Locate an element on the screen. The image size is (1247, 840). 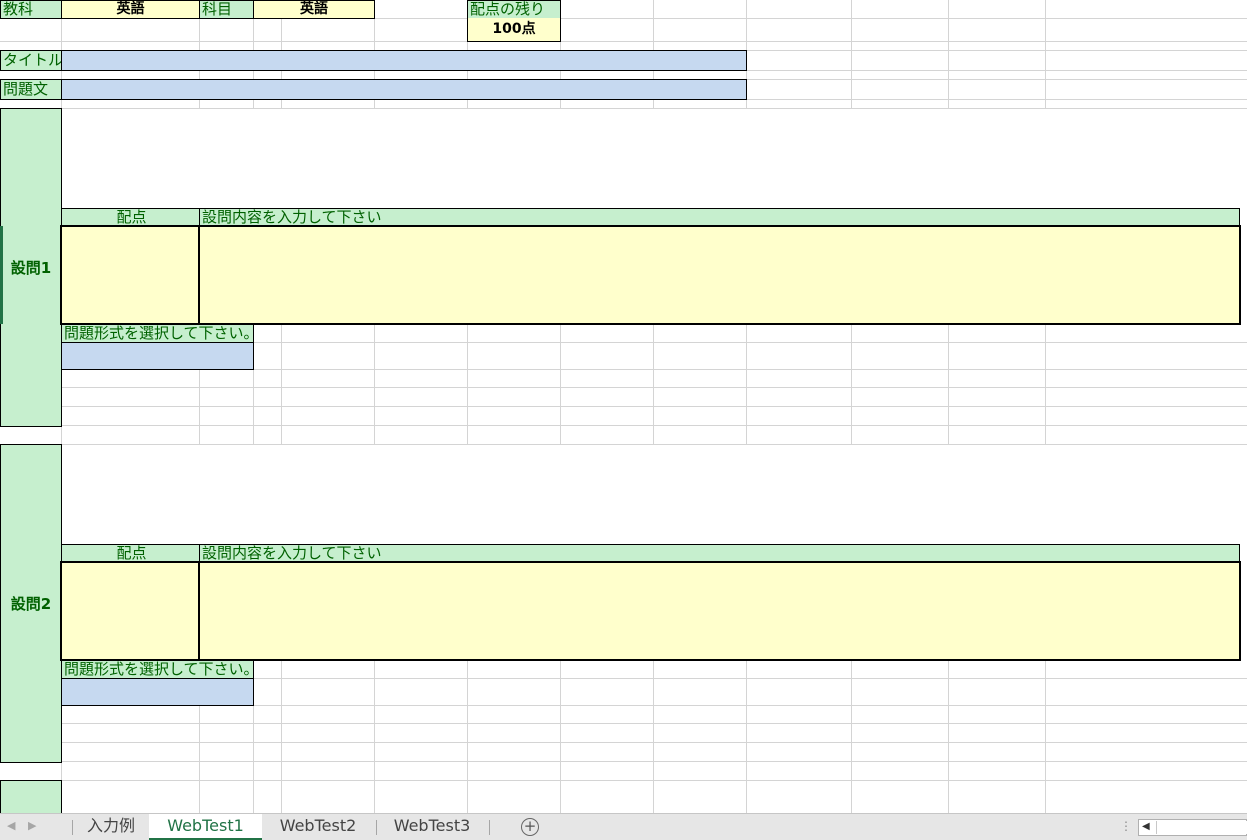
next-sheet-icon: ▶ is located at coordinates (32, 825).